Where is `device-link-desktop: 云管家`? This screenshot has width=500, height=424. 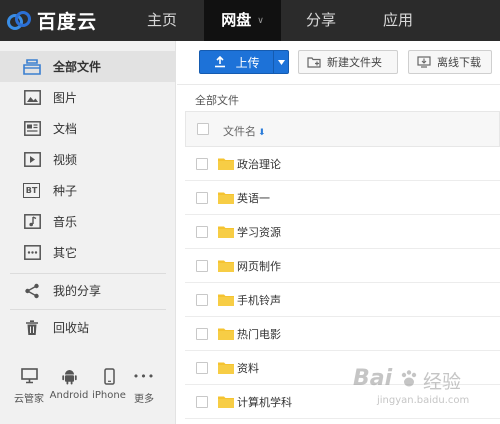
device-link-desktop: 云管家 is located at coordinates (29, 385).